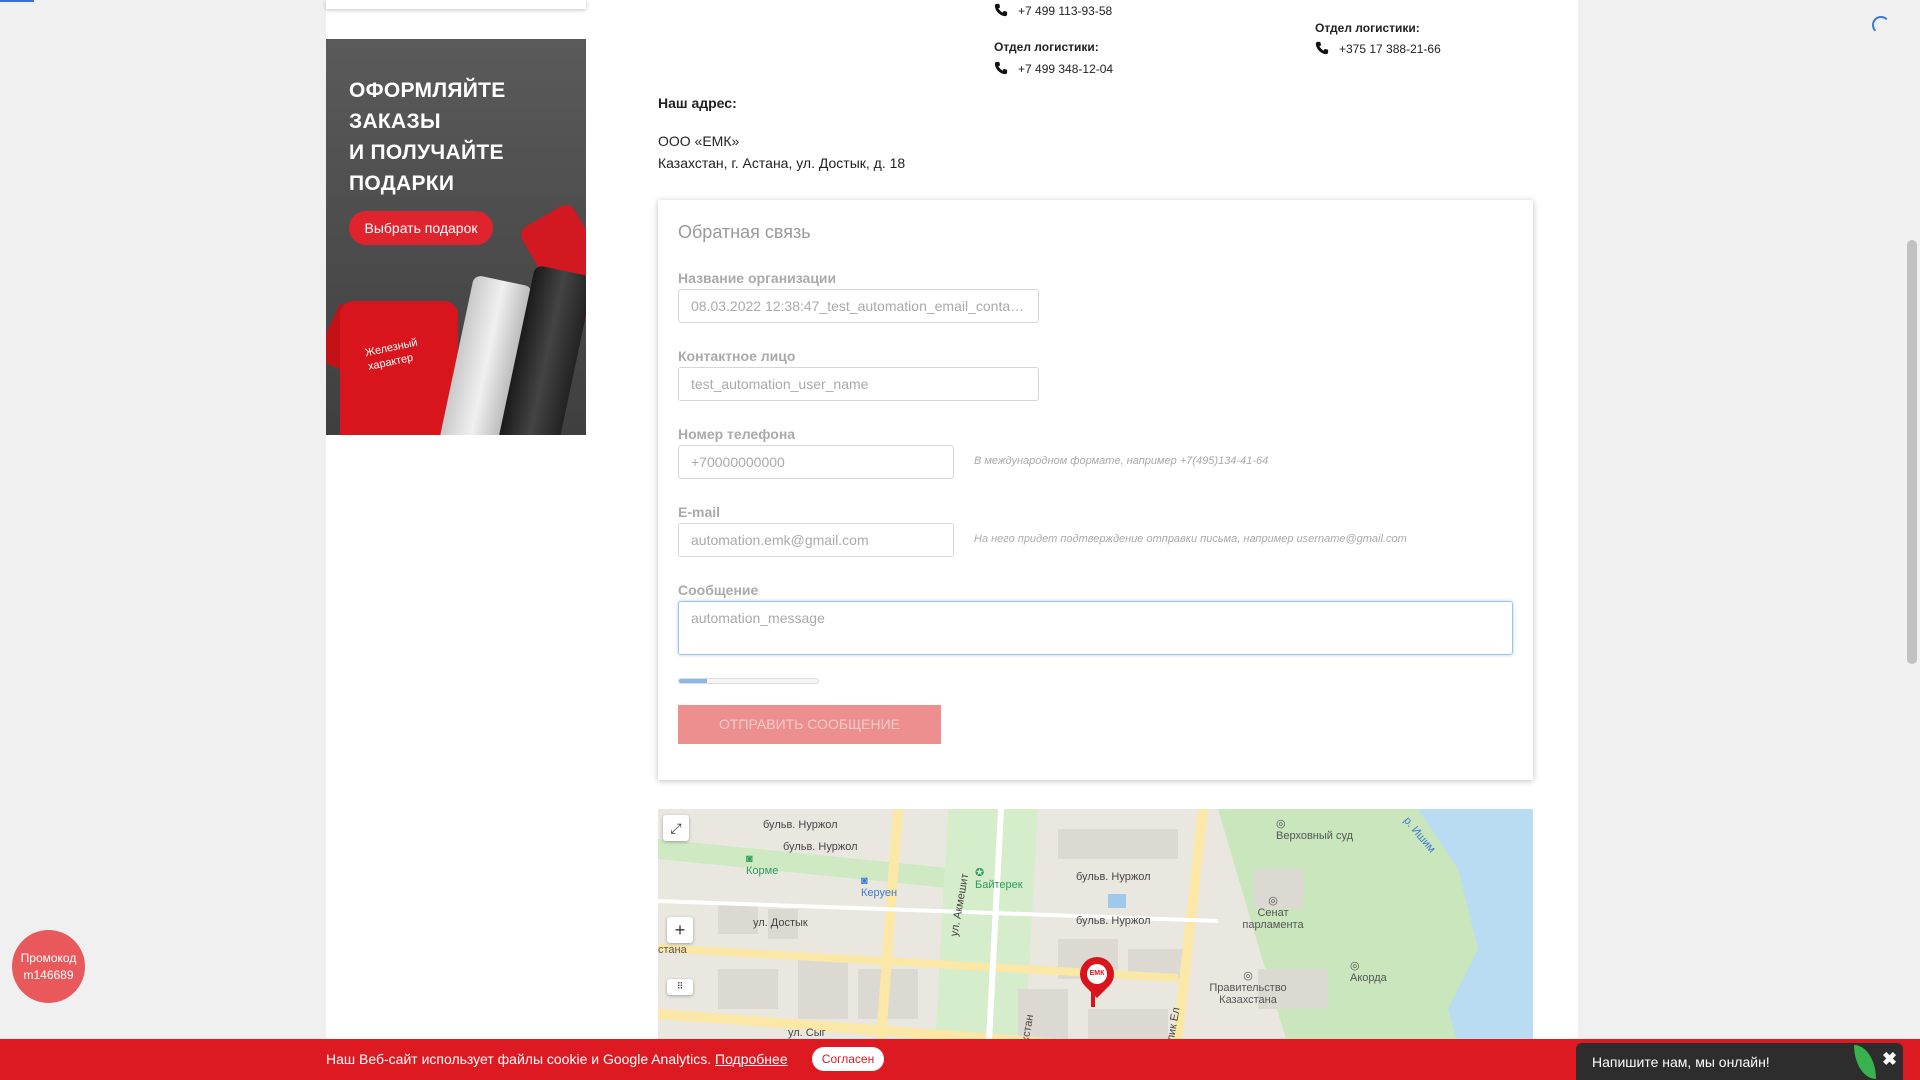 Image resolution: width=1920 pixels, height=1080 pixels. I want to click on leaf-icon, so click(1865, 1062).